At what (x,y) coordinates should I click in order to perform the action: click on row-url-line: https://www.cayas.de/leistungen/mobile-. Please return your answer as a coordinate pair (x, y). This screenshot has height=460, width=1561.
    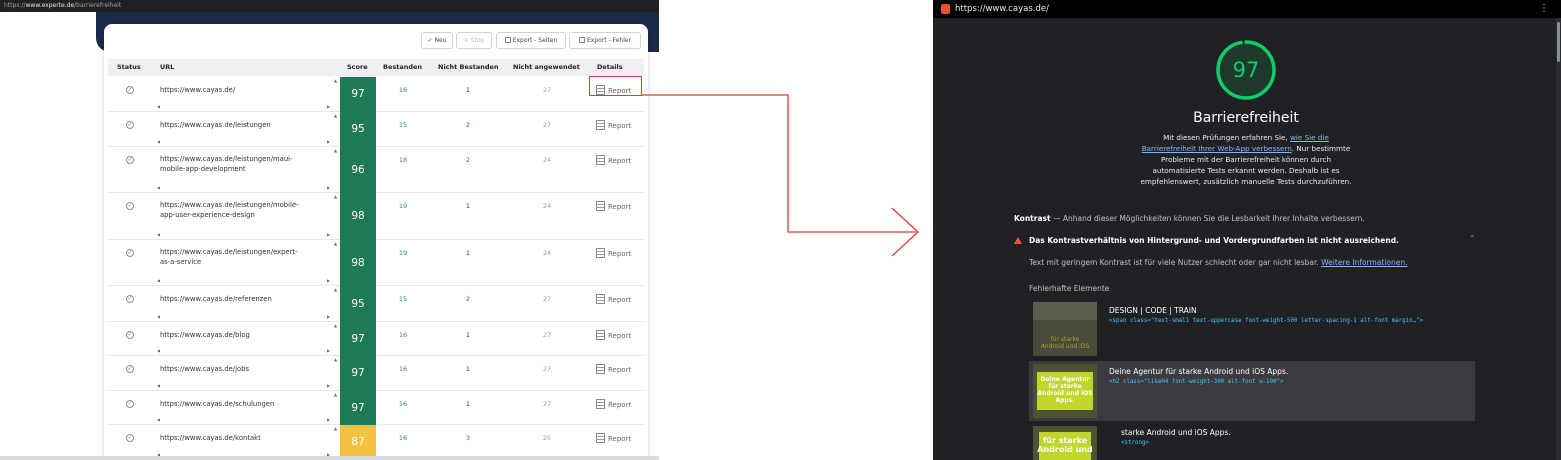
    Looking at the image, I should click on (229, 205).